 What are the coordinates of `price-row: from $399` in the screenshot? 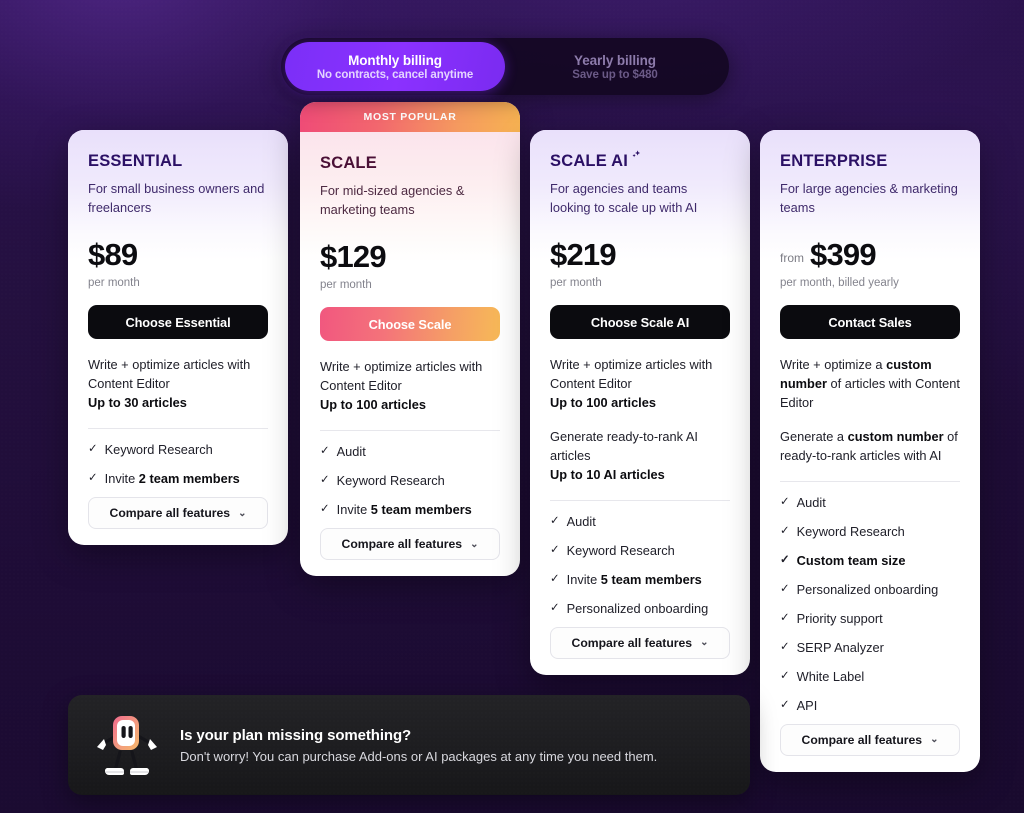 It's located at (870, 254).